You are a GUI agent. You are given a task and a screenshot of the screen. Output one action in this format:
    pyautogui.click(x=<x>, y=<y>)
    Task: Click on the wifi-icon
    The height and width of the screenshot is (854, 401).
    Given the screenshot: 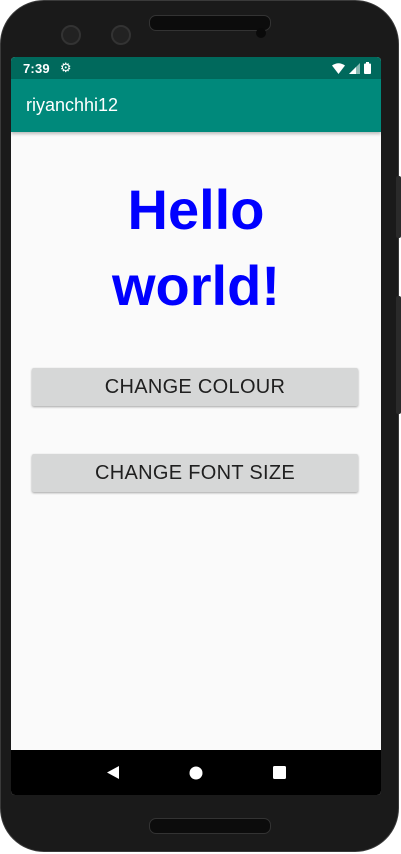 What is the action you would take?
    pyautogui.click(x=338, y=68)
    